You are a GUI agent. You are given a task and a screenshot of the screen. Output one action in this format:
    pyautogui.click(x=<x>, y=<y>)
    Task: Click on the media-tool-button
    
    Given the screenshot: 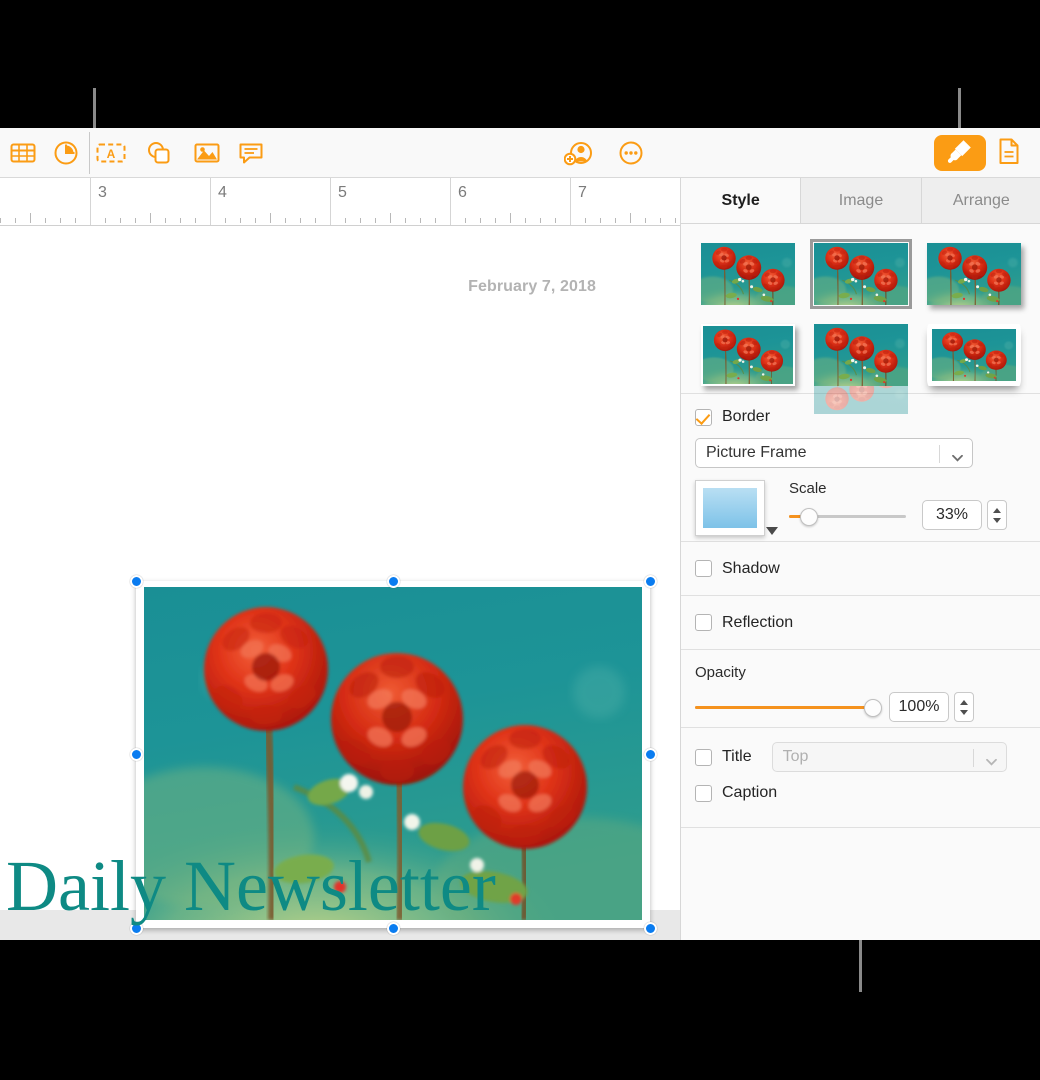 What is the action you would take?
    pyautogui.click(x=207, y=153)
    